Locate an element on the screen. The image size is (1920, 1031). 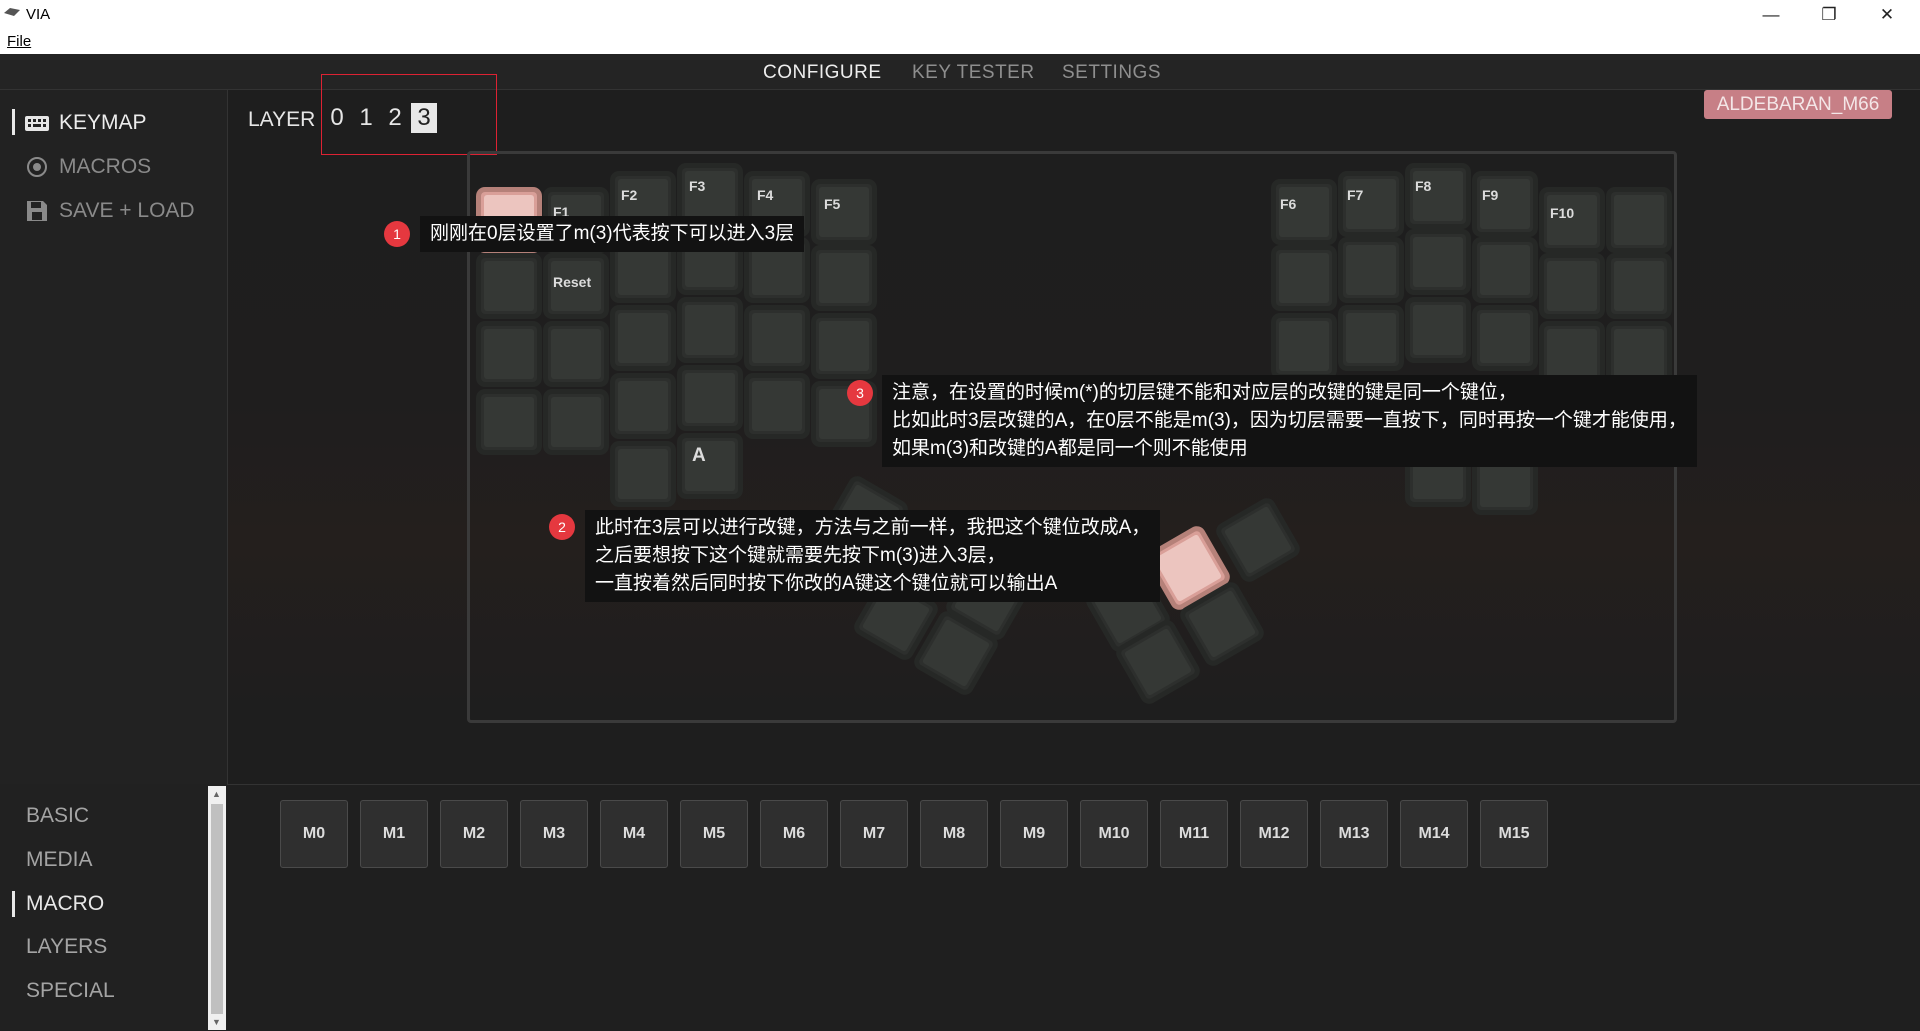
category-macro: MACRO is located at coordinates (65, 904).